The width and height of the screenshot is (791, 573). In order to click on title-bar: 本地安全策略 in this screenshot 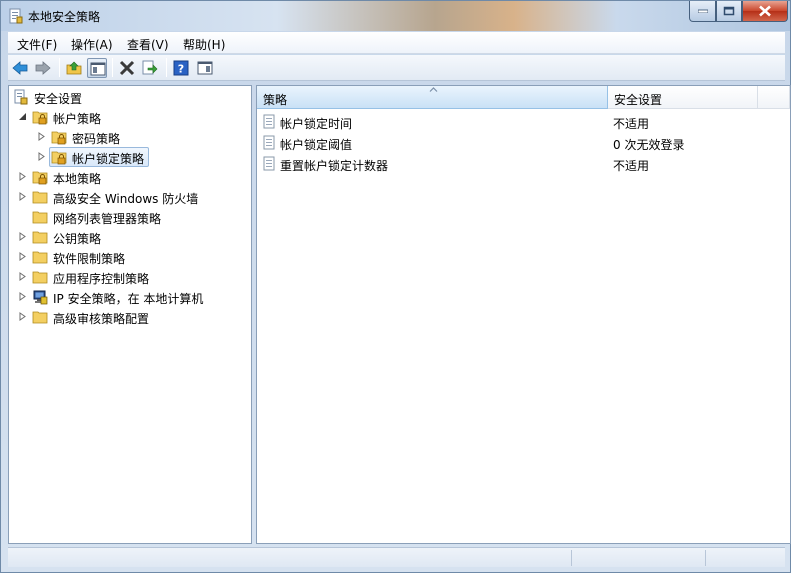, I will do `click(395, 16)`.